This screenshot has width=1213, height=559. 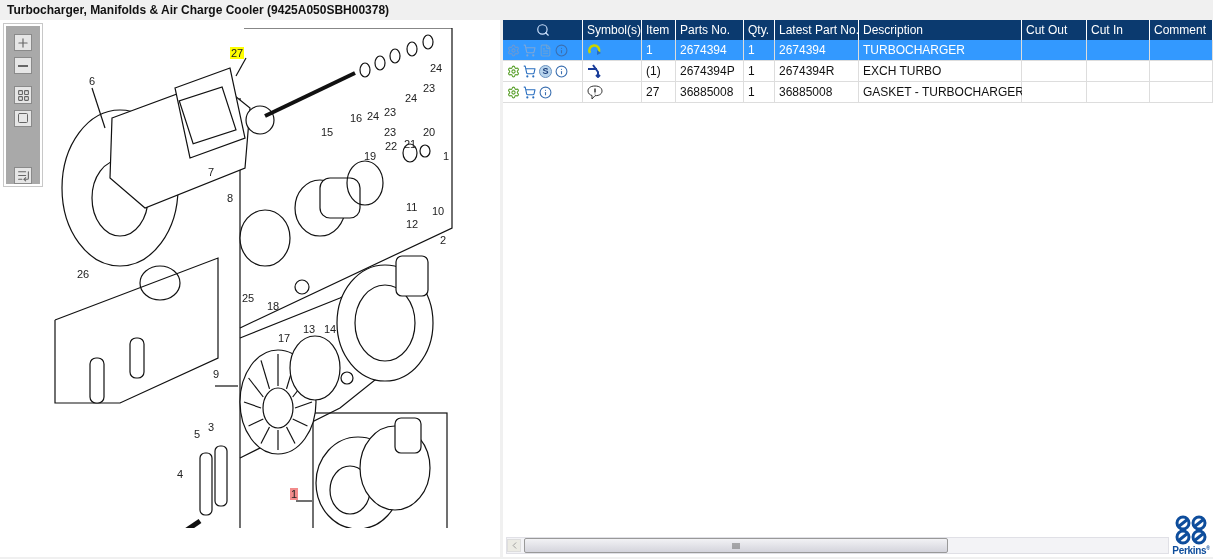 I want to click on fit-grid-button, so click(x=23, y=95).